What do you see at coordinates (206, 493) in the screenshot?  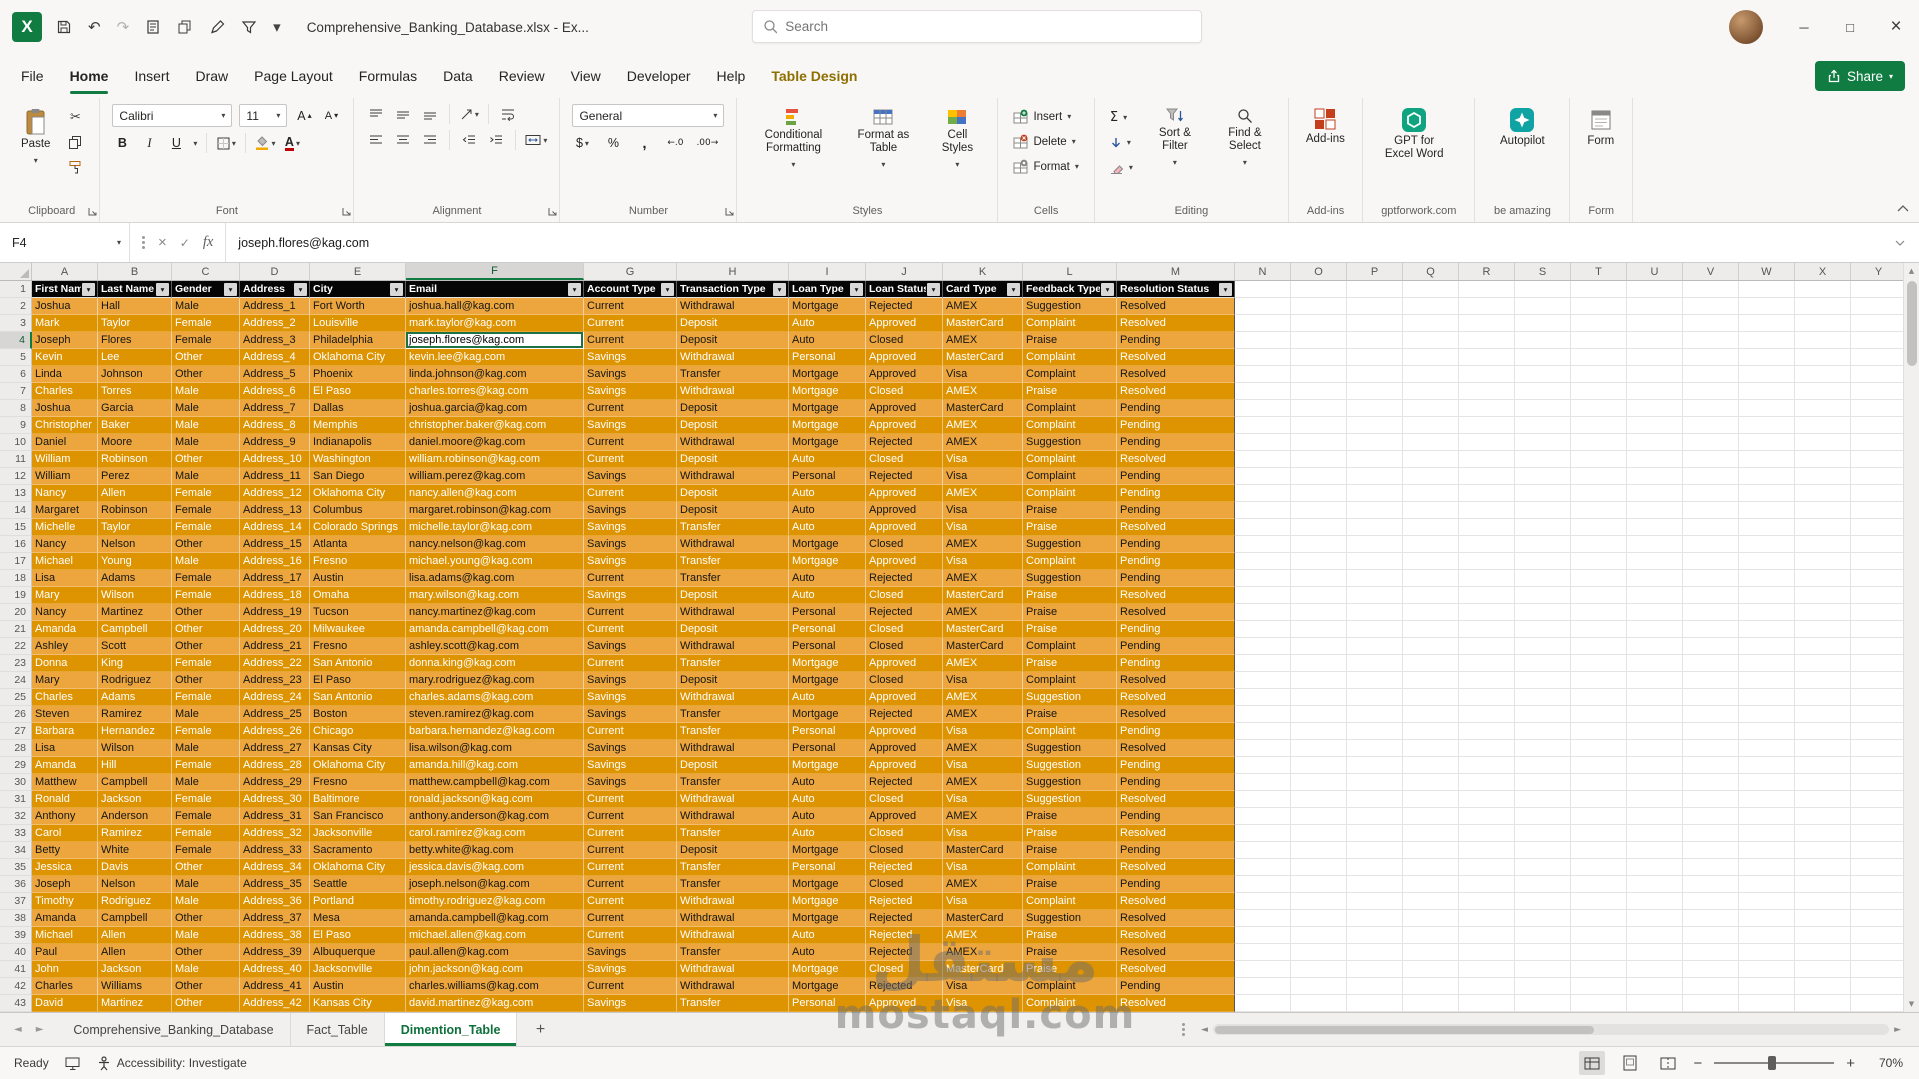 I see `cell-C13: Female` at bounding box center [206, 493].